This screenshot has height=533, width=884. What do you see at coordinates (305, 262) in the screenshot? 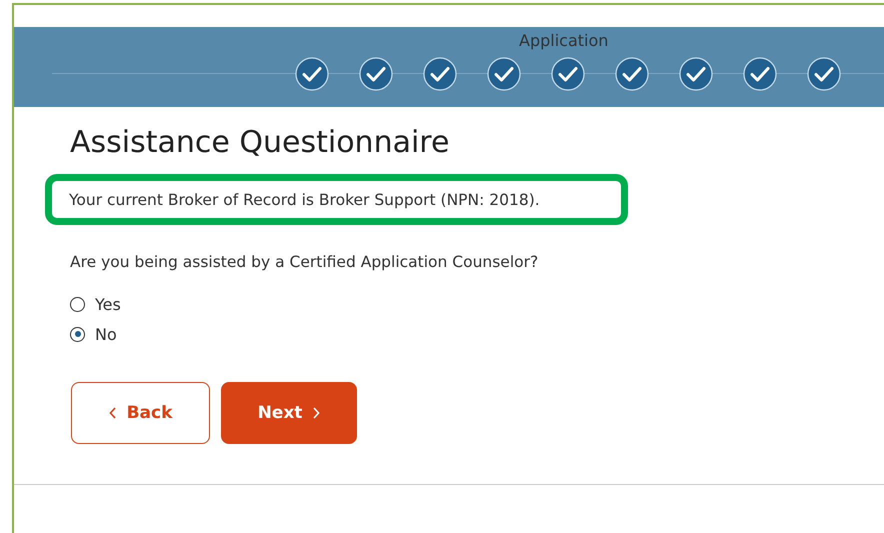
I see `question-text: Are you being assisted by a Certified Application Counselor?` at bounding box center [305, 262].